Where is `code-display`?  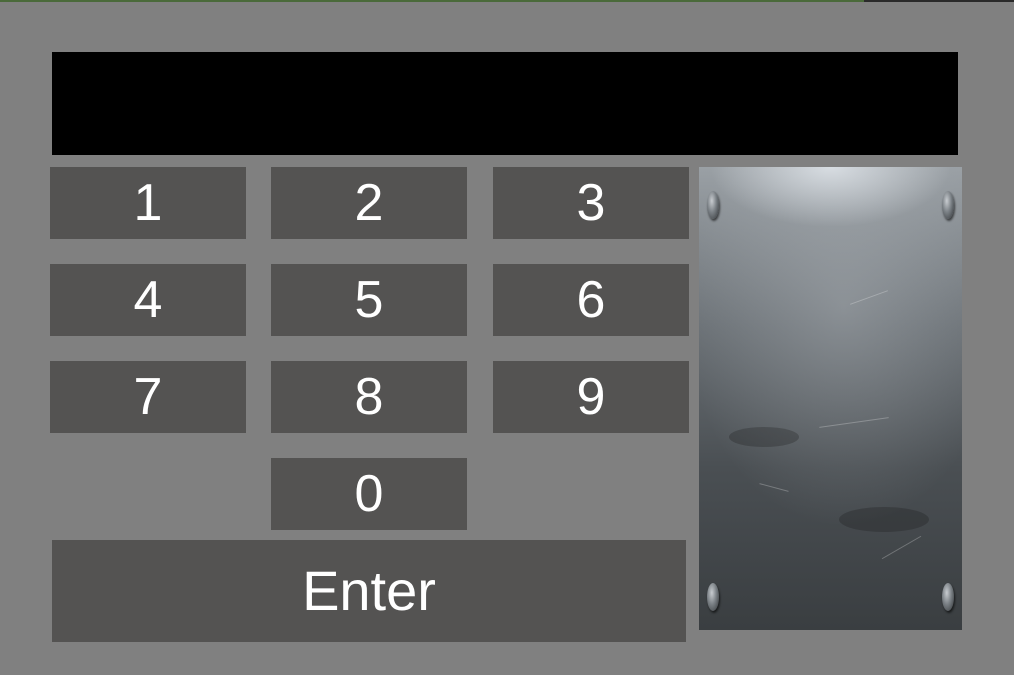
code-display is located at coordinates (505, 103).